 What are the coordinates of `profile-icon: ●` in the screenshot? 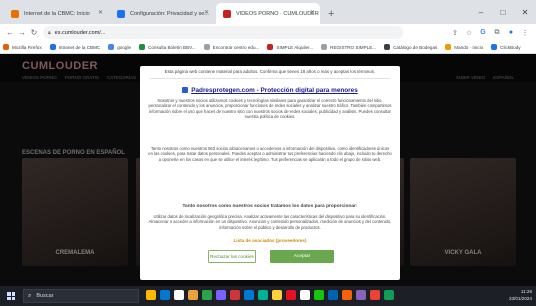 It's located at (511, 32).